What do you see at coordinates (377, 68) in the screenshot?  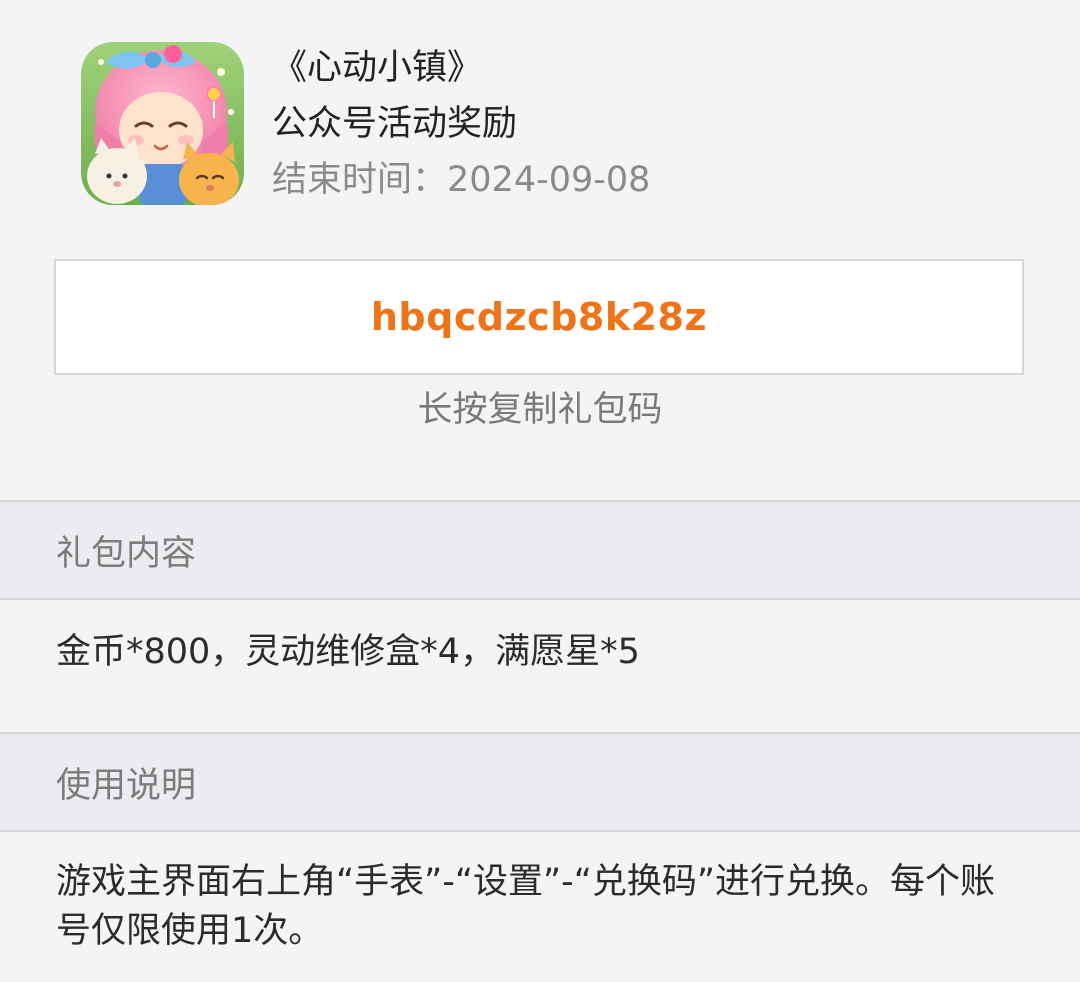 I see `game-title: 《心动小镇》` at bounding box center [377, 68].